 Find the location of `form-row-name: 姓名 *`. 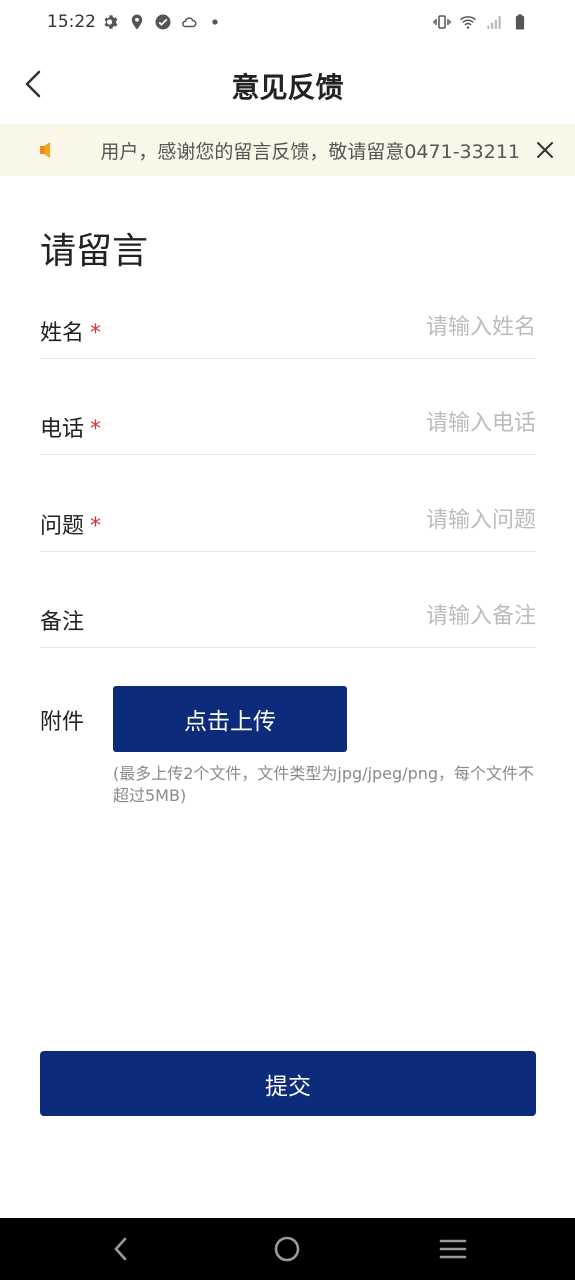

form-row-name: 姓名 * is located at coordinates (288, 328).